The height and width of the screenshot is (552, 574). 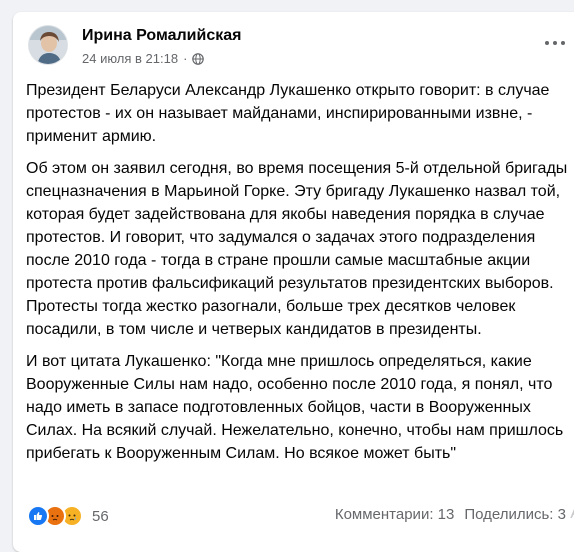 I want to click on avatar-photo, so click(x=48, y=45).